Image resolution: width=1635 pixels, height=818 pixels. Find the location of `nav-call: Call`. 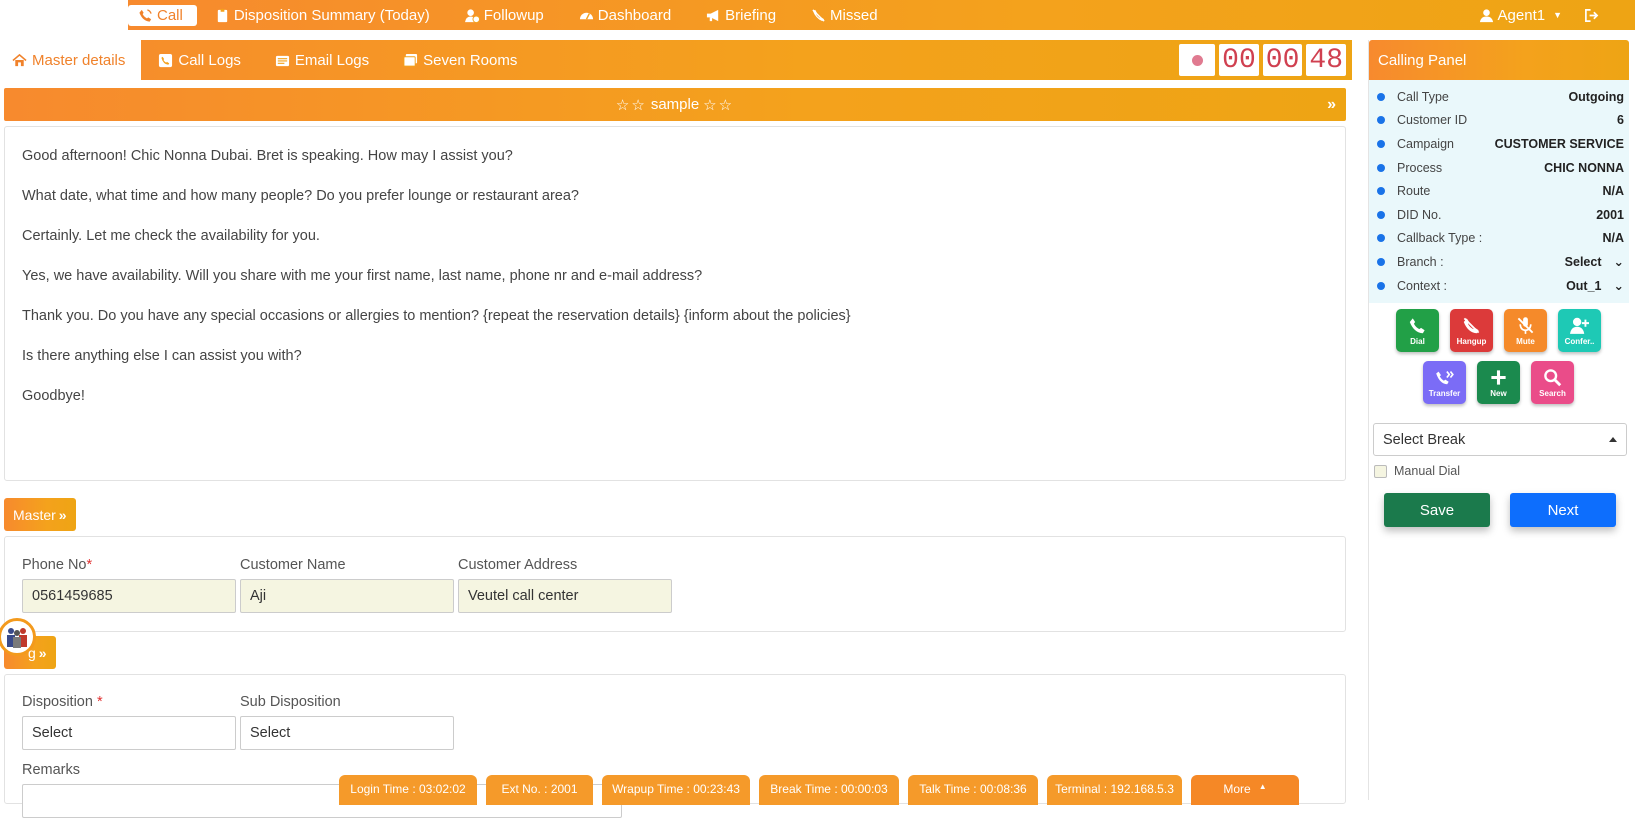

nav-call: Call is located at coordinates (162, 15).